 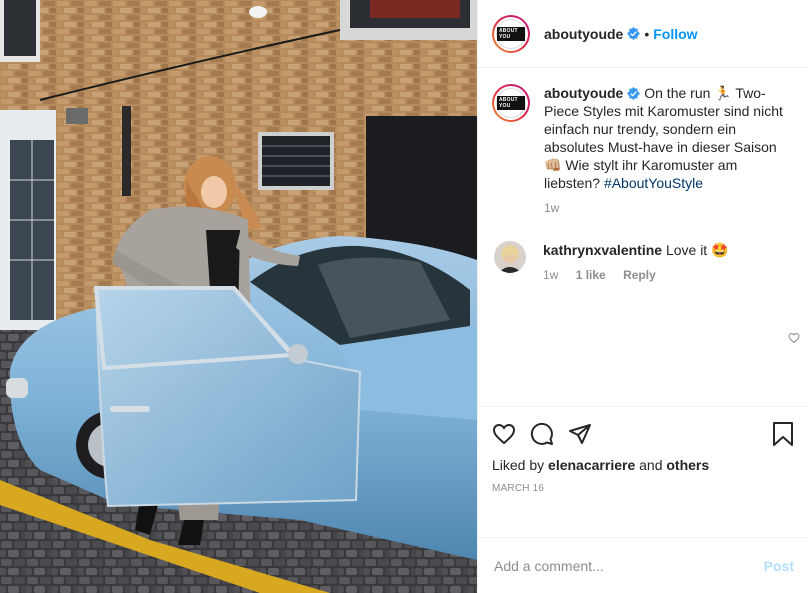 What do you see at coordinates (583, 93) in the screenshot?
I see `caption-username: aboutyoude` at bounding box center [583, 93].